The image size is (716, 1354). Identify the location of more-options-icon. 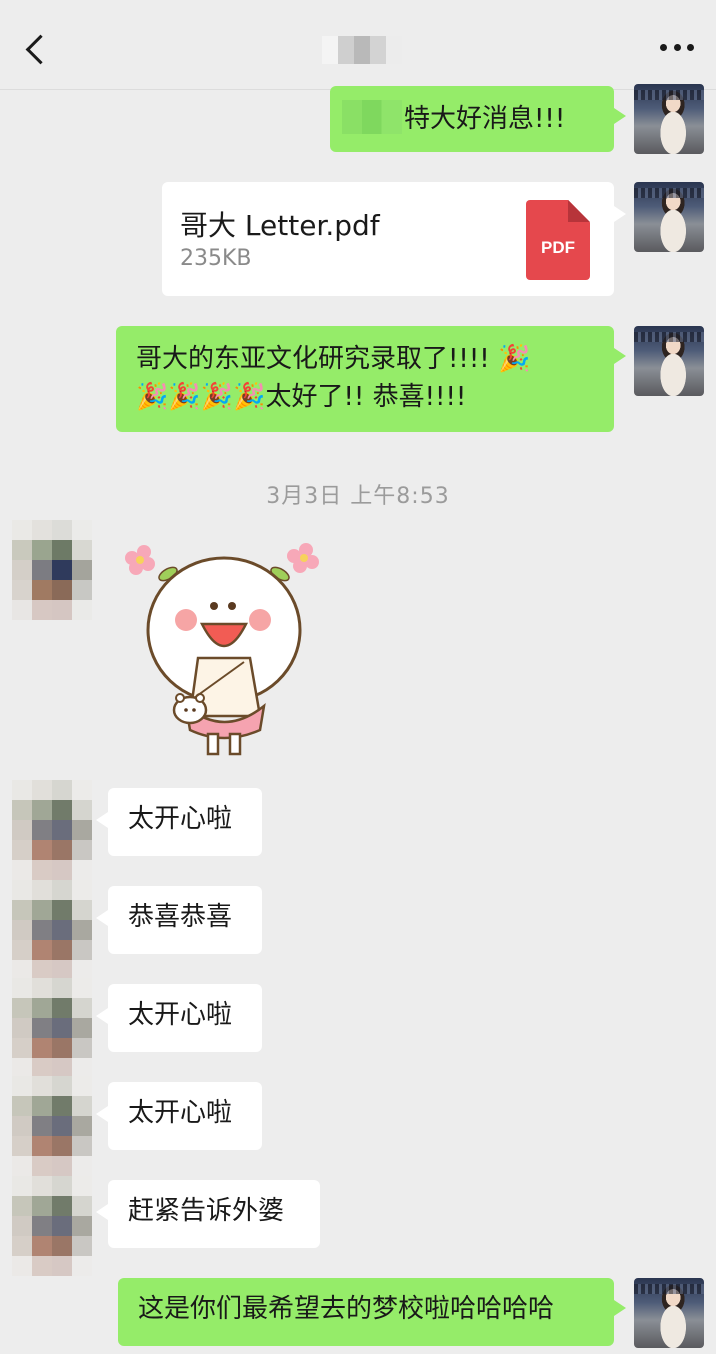
(677, 49).